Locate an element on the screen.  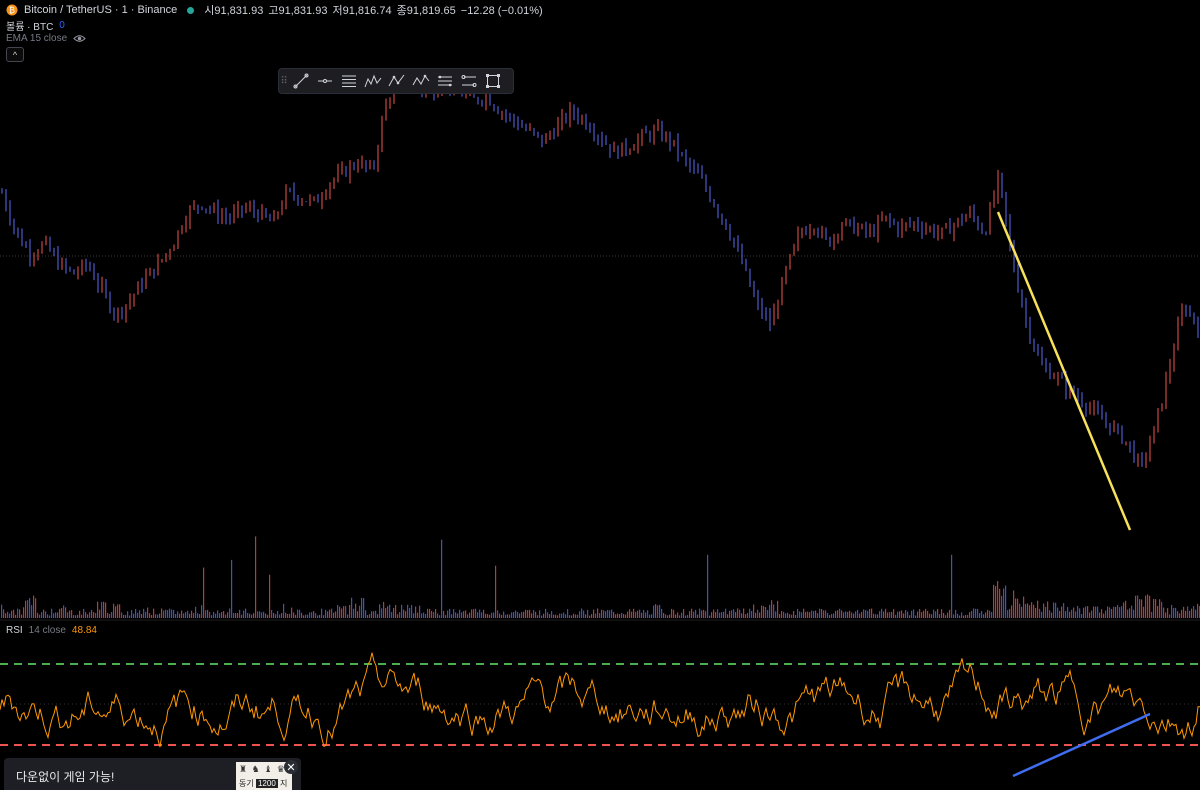
trend-line-tool-icon is located at coordinates (301, 81).